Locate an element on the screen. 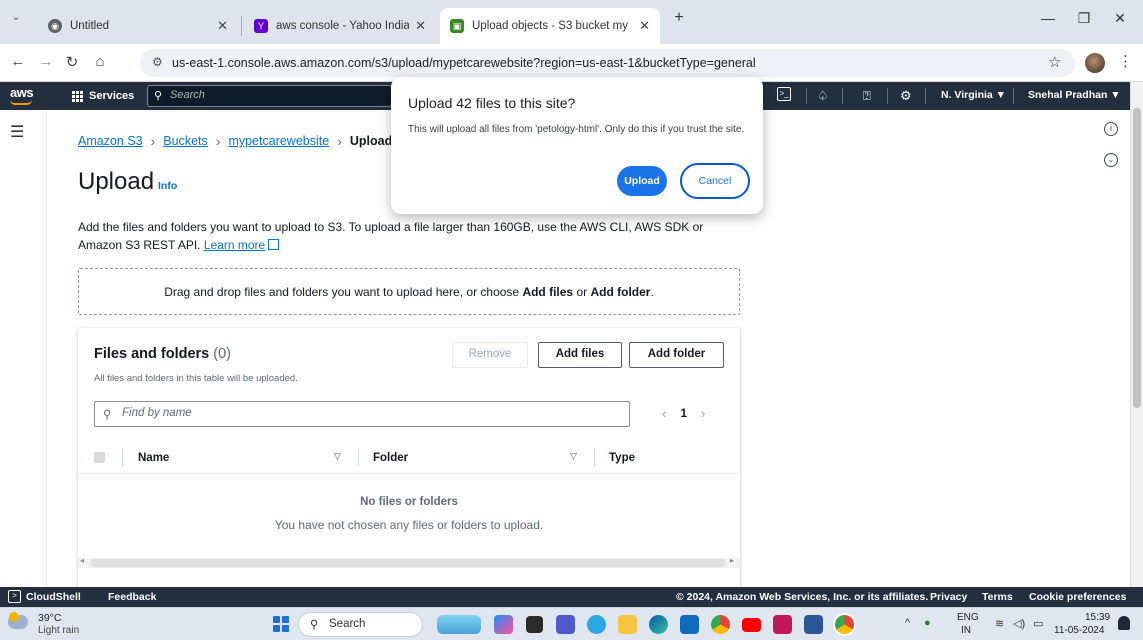 The image size is (1143, 640). table-header: Name ▽ Folder ▽ Type is located at coordinates (409, 460).